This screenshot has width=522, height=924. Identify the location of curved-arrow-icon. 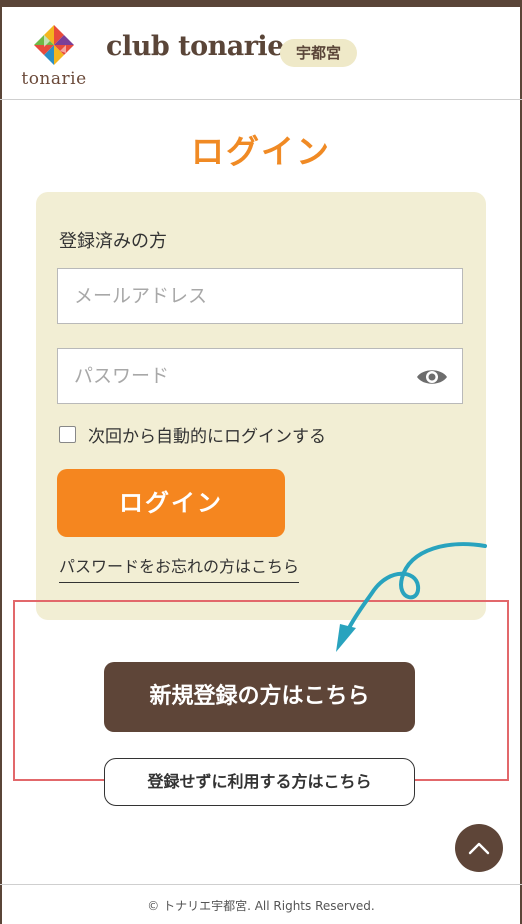
(411, 597).